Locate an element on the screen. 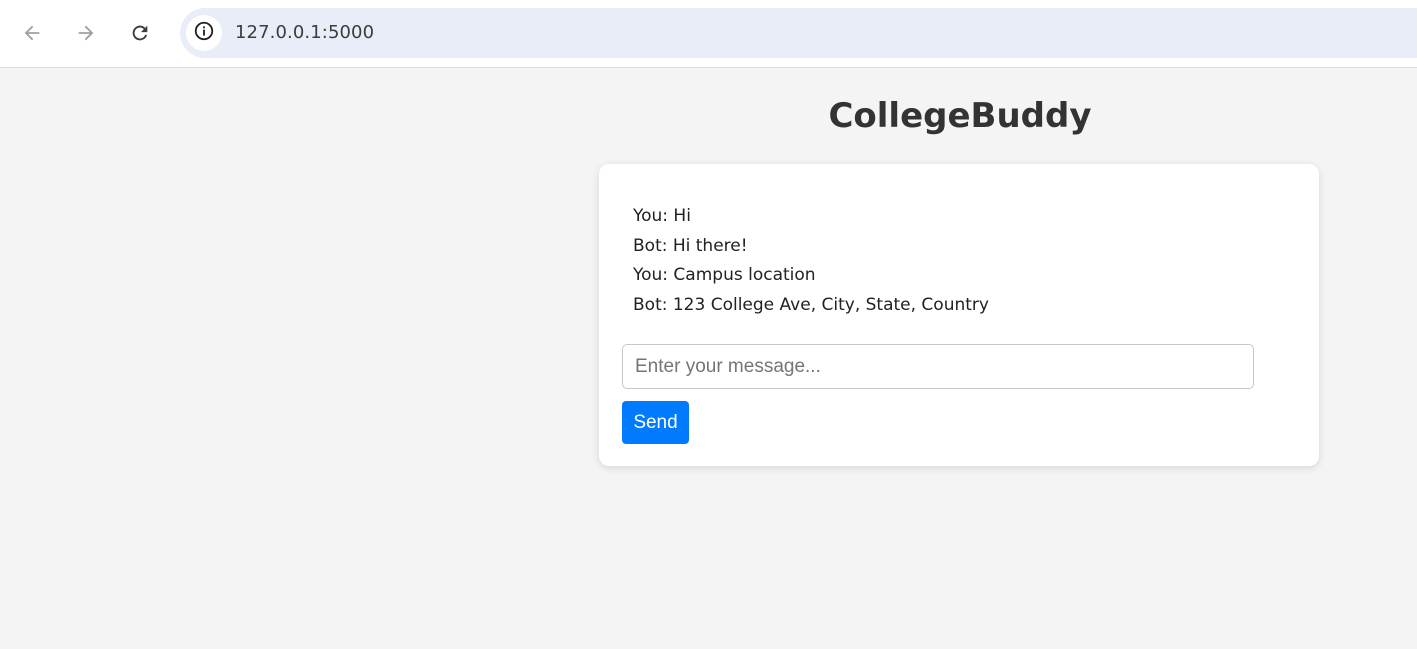 The height and width of the screenshot is (649, 1417). arrow-left-icon is located at coordinates (32, 33).